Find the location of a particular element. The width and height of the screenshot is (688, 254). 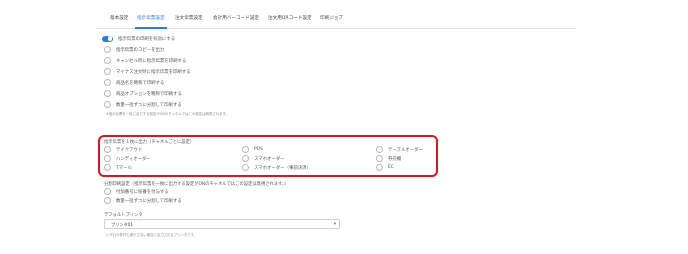

channel-item-smartphone-prepaid: スマホオーダー（事前決済） is located at coordinates (276, 167).